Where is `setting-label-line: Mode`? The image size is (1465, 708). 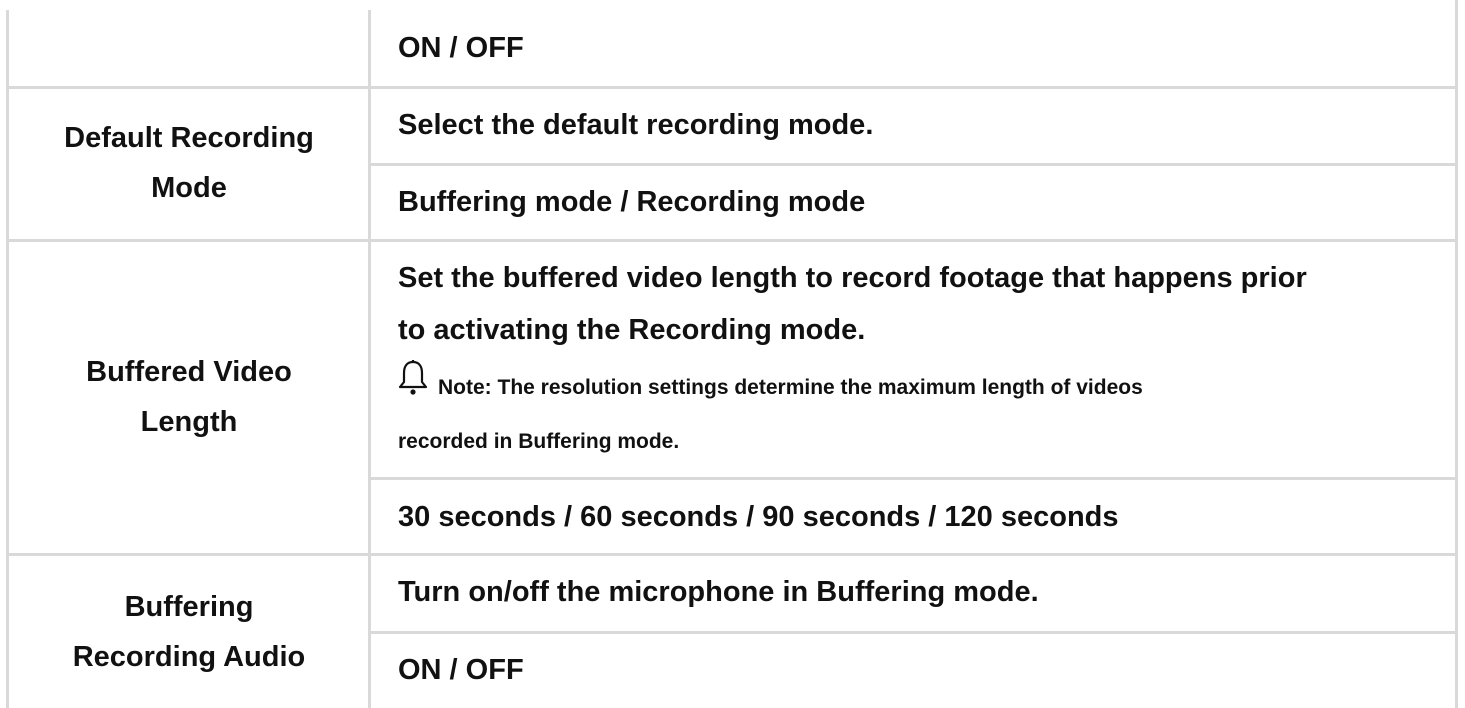
setting-label-line: Mode is located at coordinates (189, 188).